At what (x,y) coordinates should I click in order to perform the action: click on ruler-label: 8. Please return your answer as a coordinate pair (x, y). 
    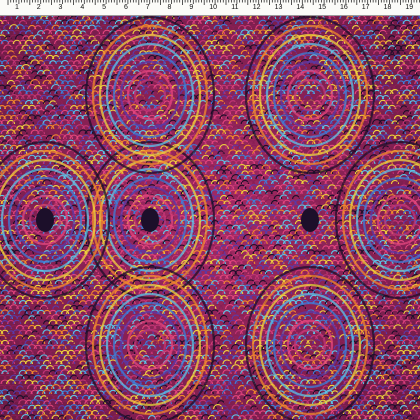
    Looking at the image, I should click on (169, 7).